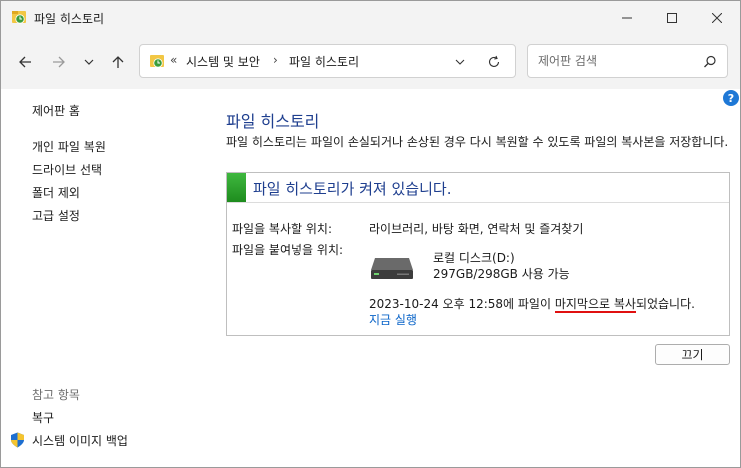 This screenshot has width=741, height=468. I want to click on search-icon, so click(710, 62).